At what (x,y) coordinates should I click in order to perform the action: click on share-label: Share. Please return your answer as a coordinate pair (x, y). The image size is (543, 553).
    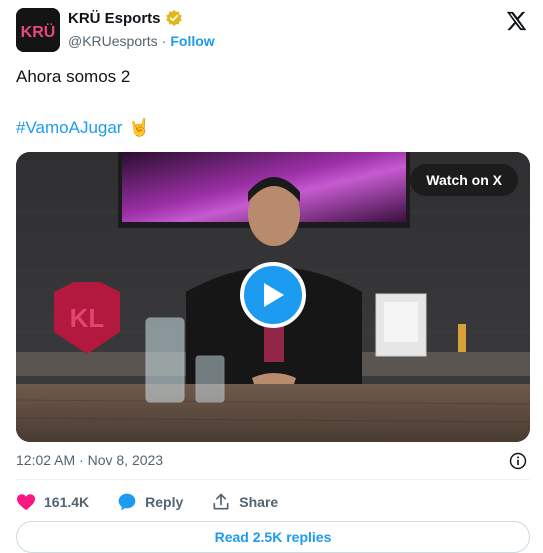
    Looking at the image, I should click on (259, 502).